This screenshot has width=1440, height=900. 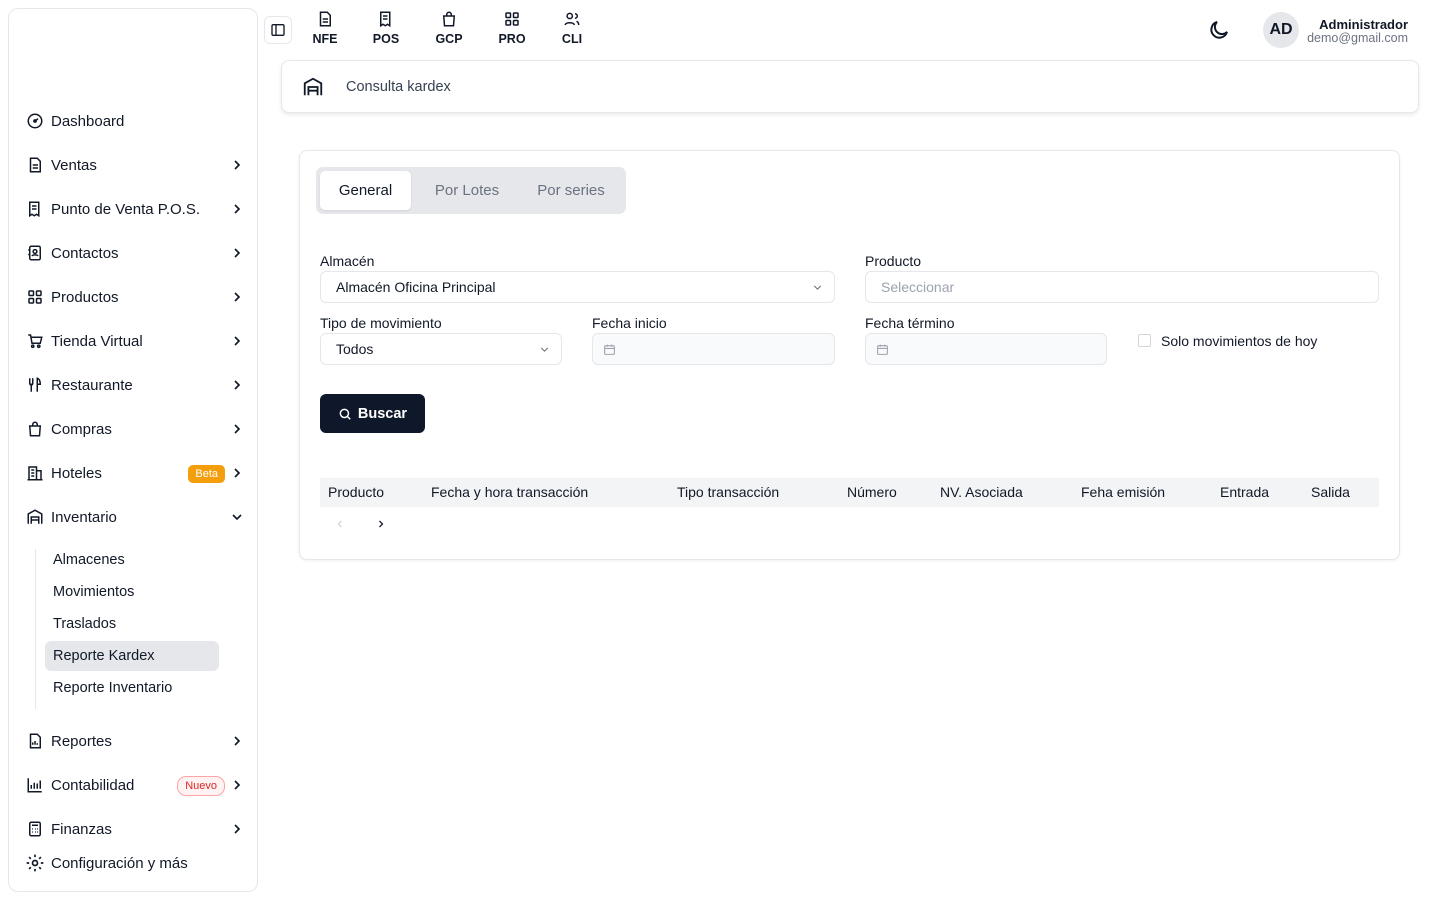 What do you see at coordinates (918, 287) in the screenshot?
I see `producto-placeholder: Seleccionar` at bounding box center [918, 287].